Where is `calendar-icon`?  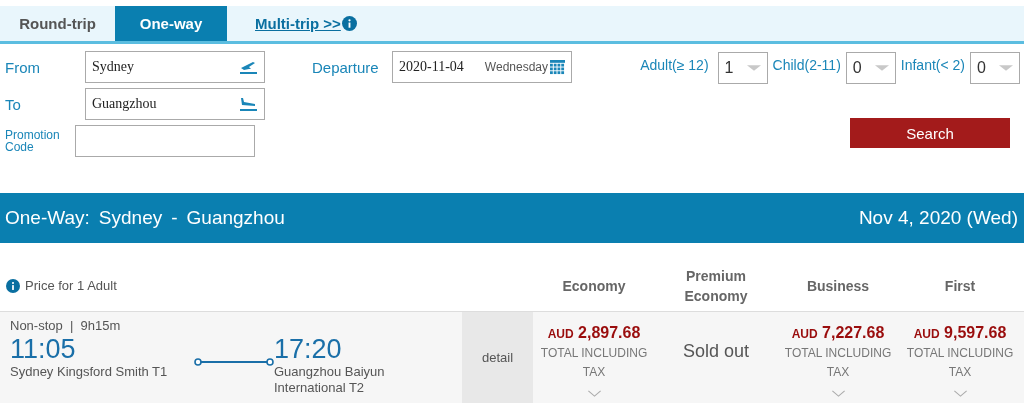 calendar-icon is located at coordinates (557, 67).